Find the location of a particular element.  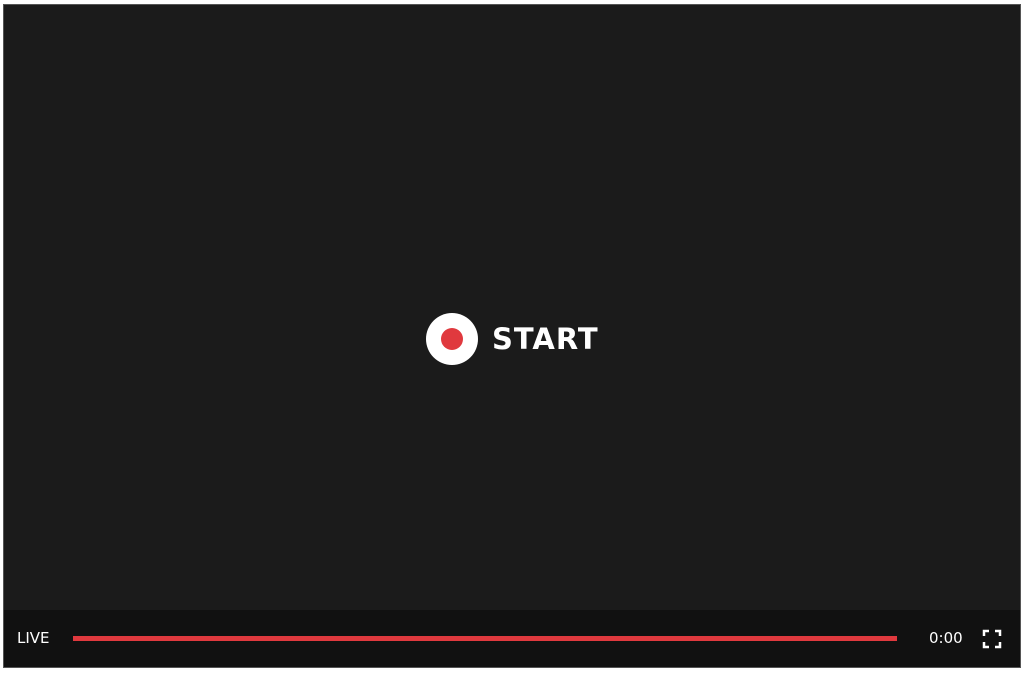

record-dot is located at coordinates (452, 339).